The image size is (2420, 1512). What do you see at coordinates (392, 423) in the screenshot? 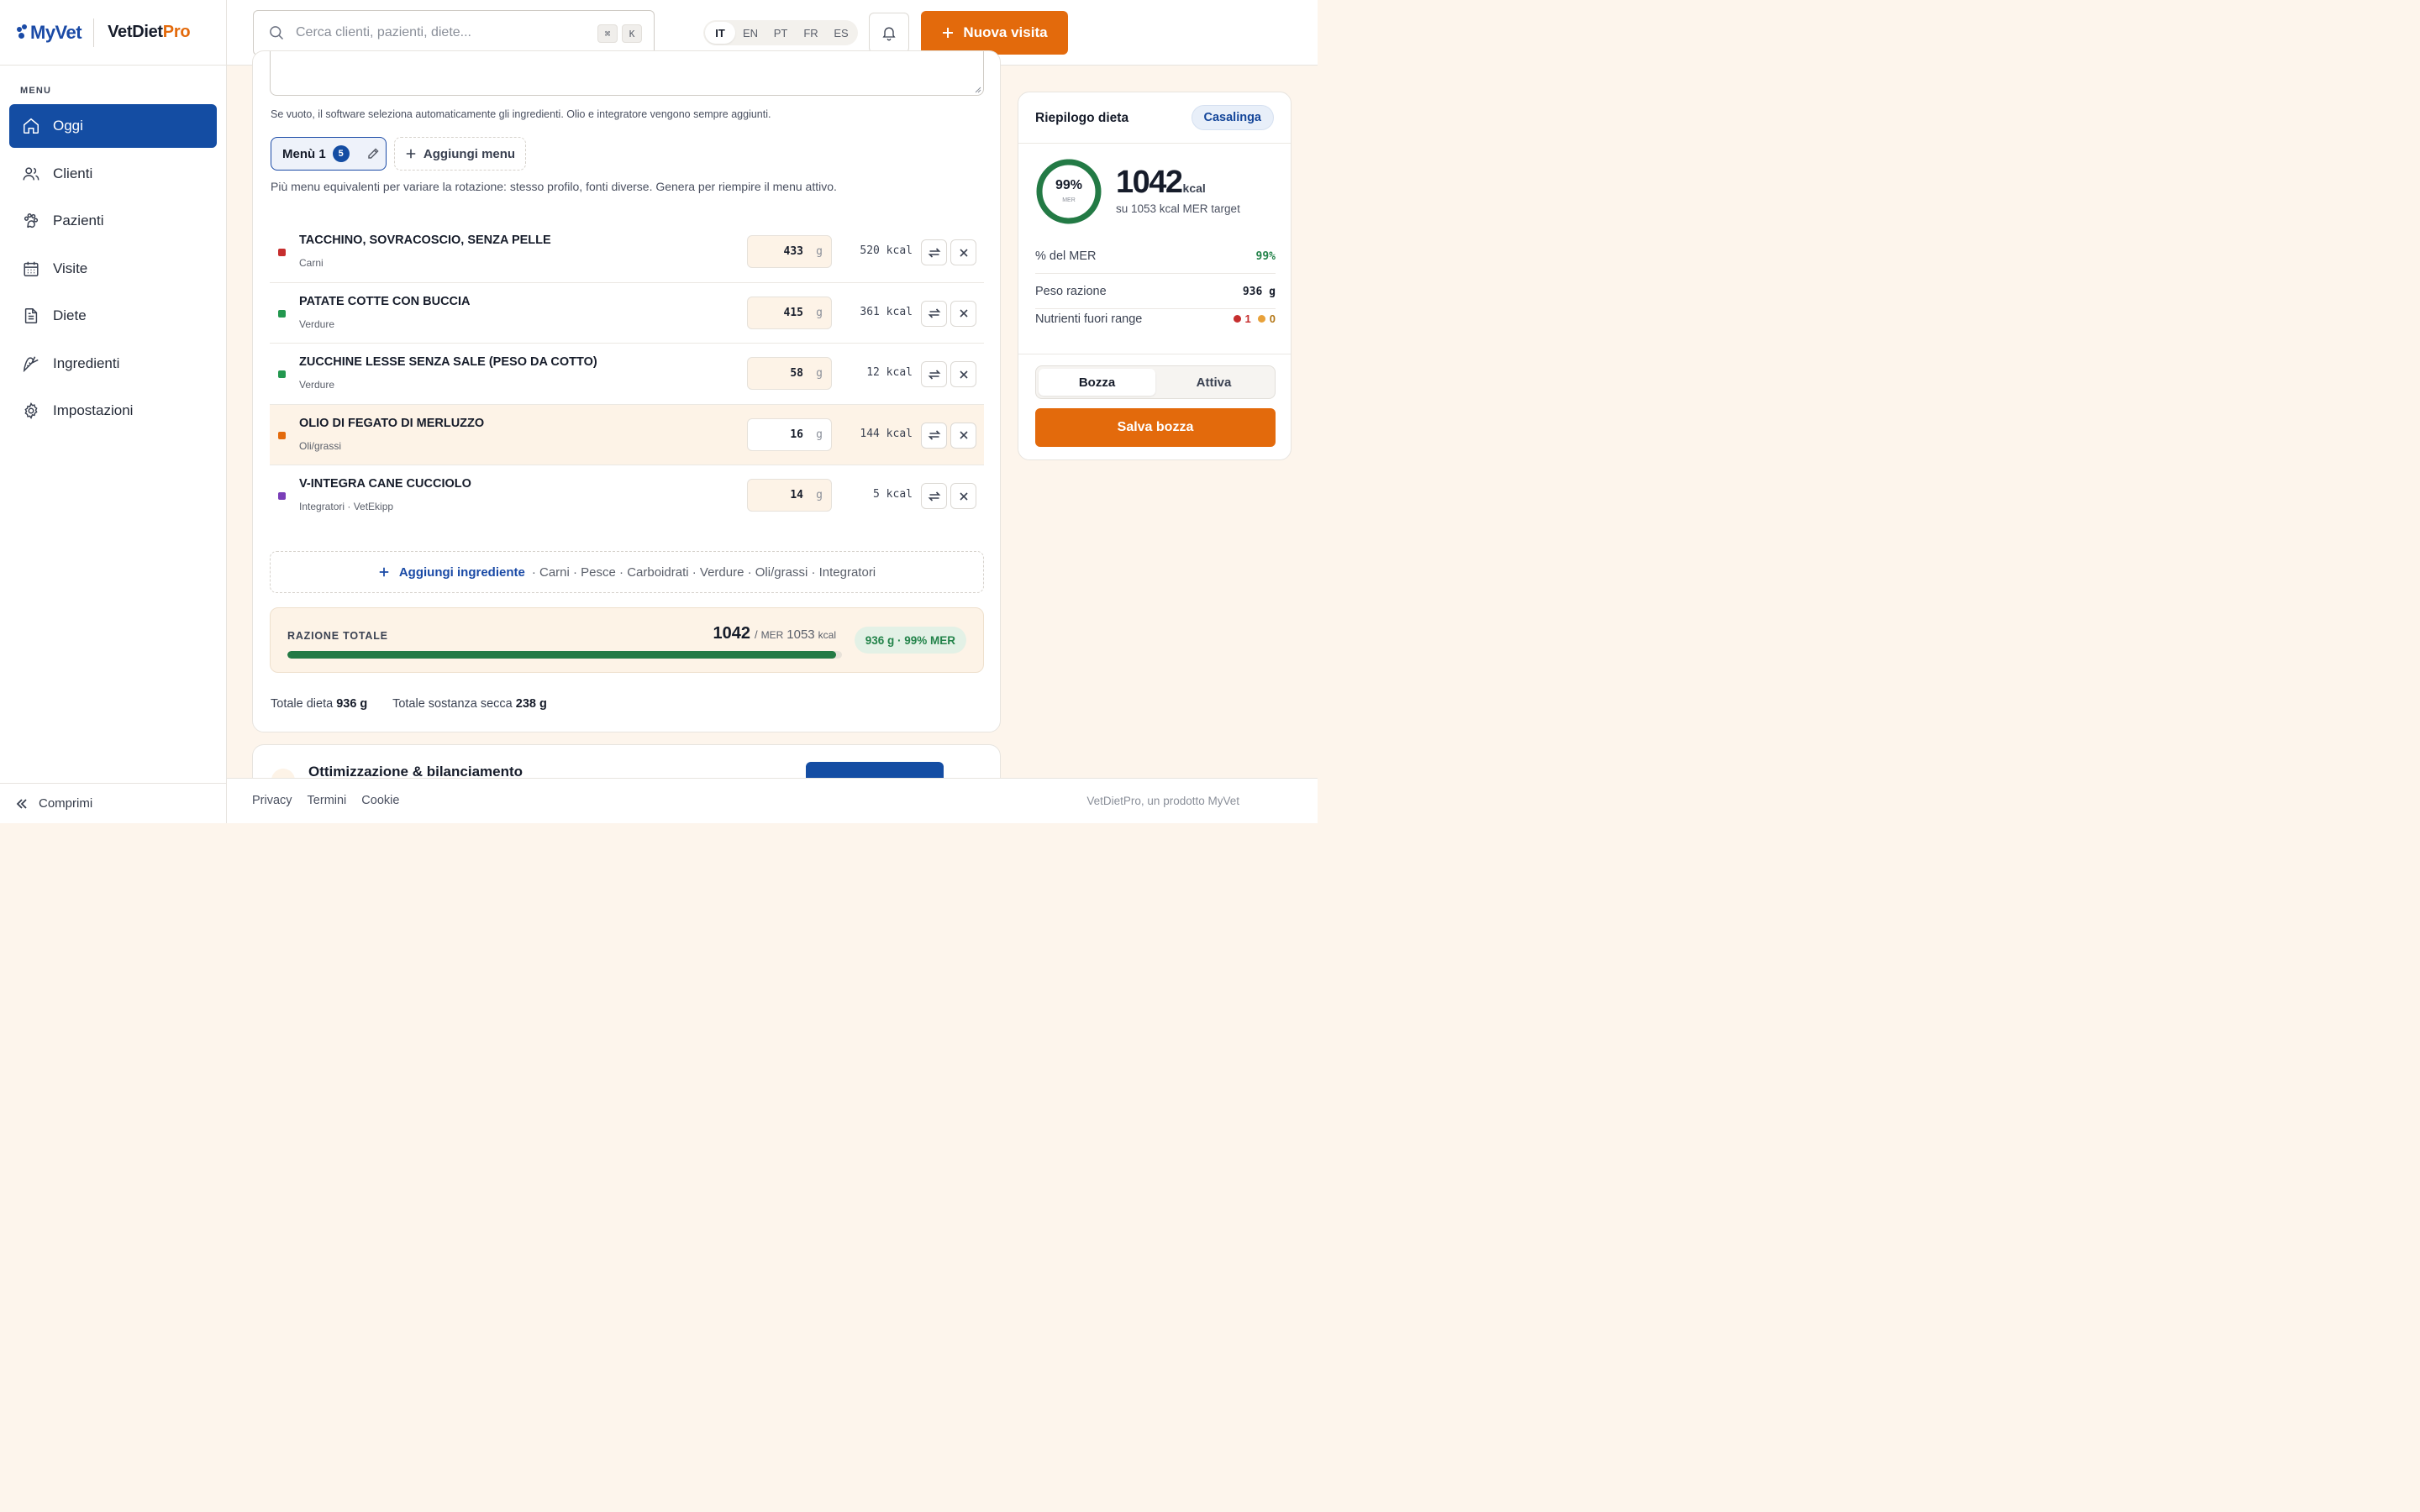
I see `ingredient-name: OLIO DI FEGATO DI MERLUZZO` at bounding box center [392, 423].